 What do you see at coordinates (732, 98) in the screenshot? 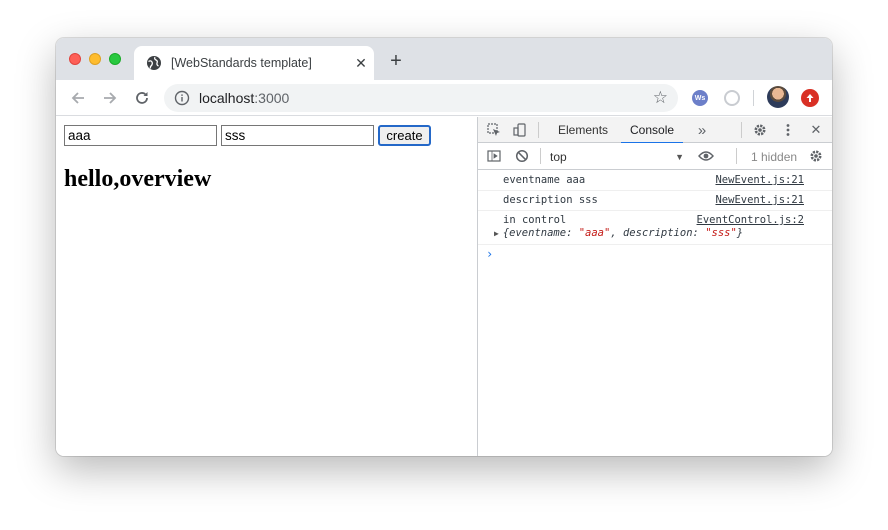
I see `extension-ring-icon` at bounding box center [732, 98].